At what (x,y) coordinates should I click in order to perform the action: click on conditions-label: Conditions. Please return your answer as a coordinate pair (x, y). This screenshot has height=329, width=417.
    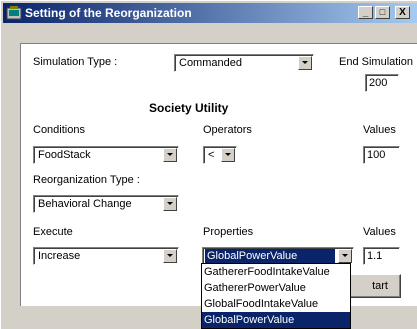
    Looking at the image, I should click on (59, 130).